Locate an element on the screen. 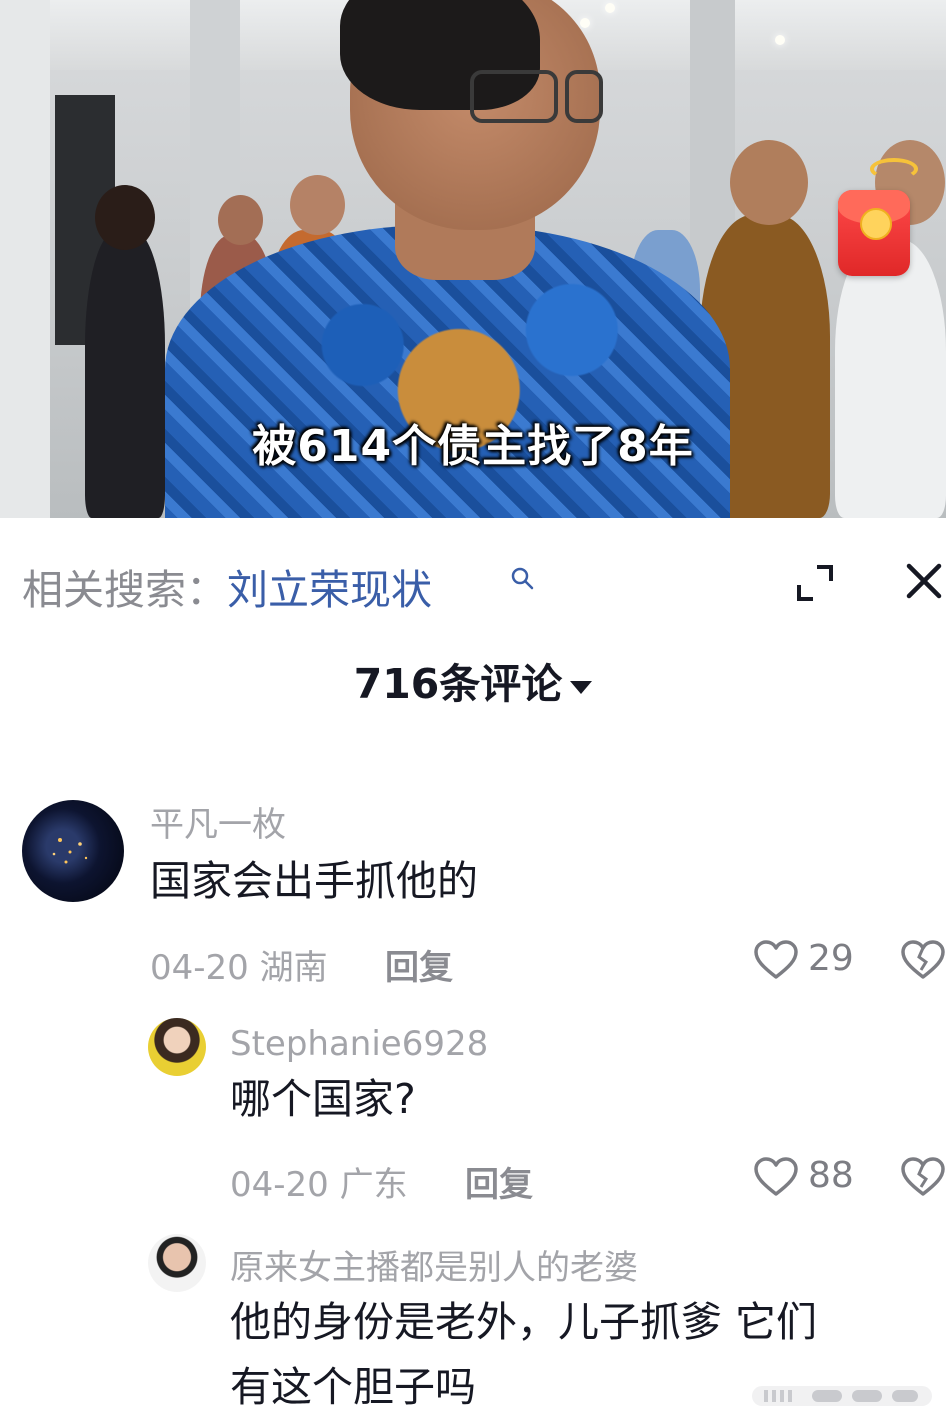 Image resolution: width=946 pixels, height=1425 pixels. red-packet-icon is located at coordinates (874, 233).